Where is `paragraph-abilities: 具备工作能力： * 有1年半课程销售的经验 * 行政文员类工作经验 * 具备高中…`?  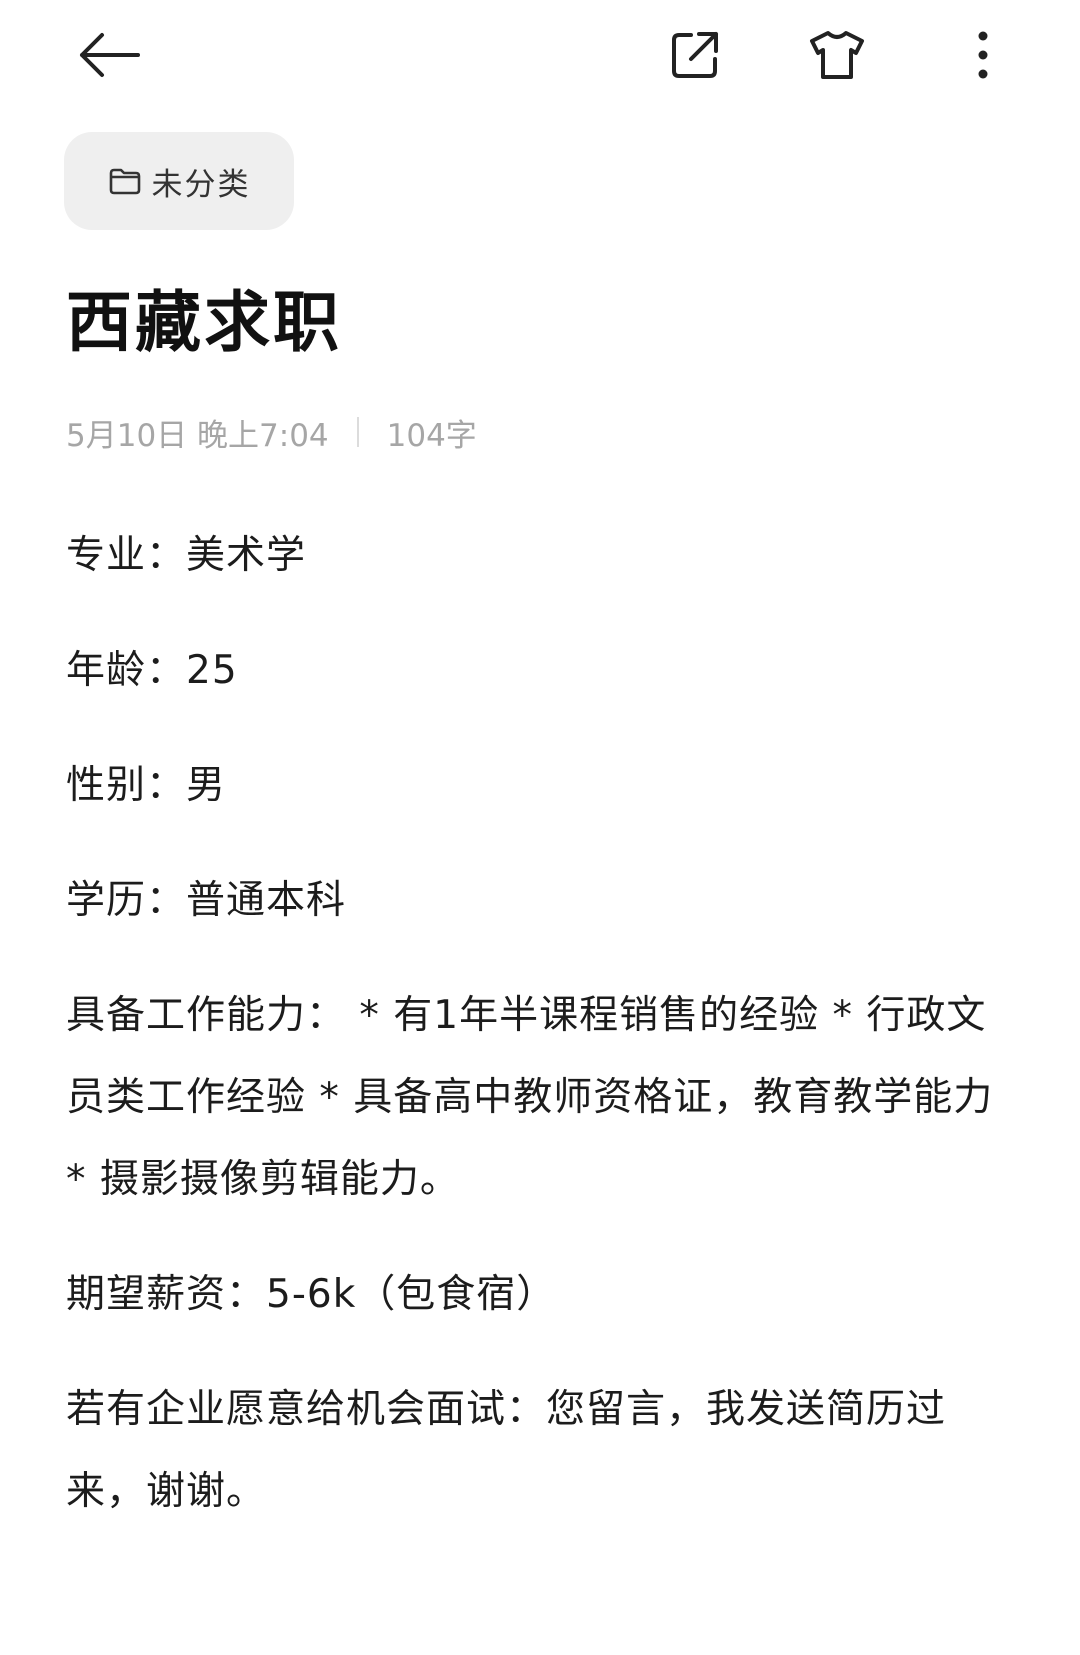
paragraph-abilities: 具备工作能力： * 有1年半课程销售的经验 * 行政文员类工作经验 * 具备高中… is located at coordinates (530, 1097).